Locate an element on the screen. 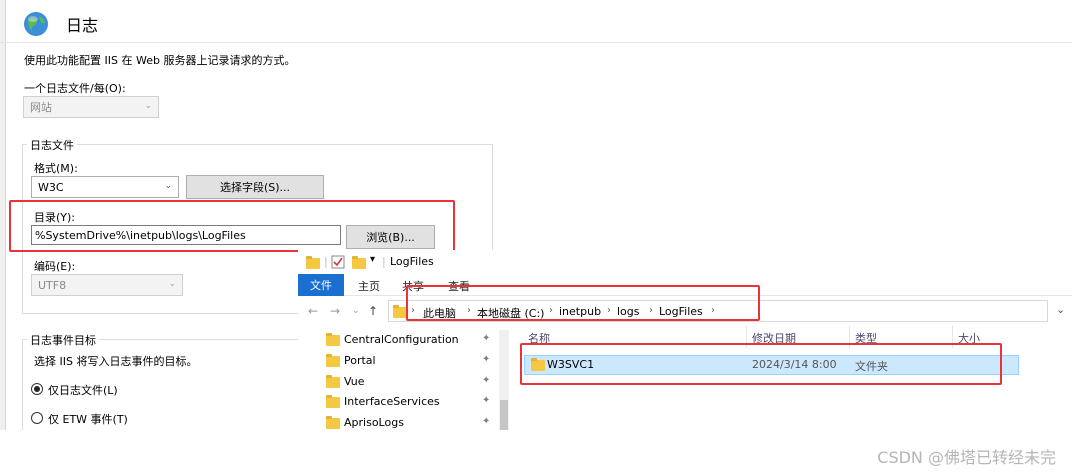 This screenshot has height=473, width=1072. refresh-dropdown-icon: ⌄ is located at coordinates (1060, 309).